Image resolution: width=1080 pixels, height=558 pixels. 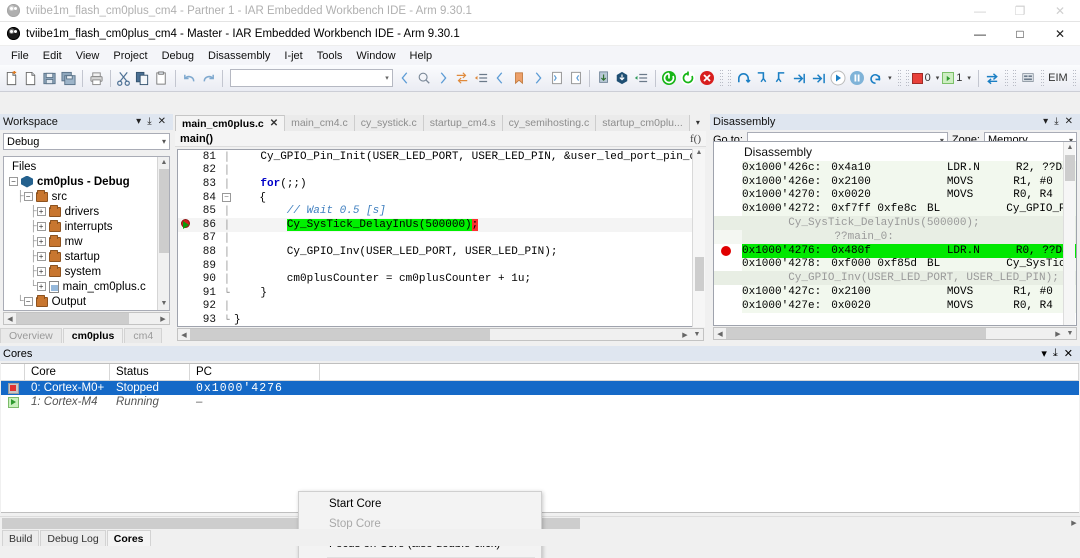 What do you see at coordinates (698, 122) in the screenshot?
I see `editor-tab-overflow-icon: ▾` at bounding box center [698, 122].